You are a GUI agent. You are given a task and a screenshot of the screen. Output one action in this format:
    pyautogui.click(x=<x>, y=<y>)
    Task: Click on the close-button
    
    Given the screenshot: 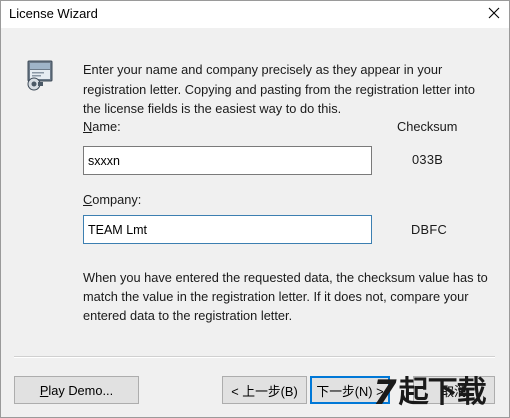 What is the action you would take?
    pyautogui.click(x=494, y=14)
    